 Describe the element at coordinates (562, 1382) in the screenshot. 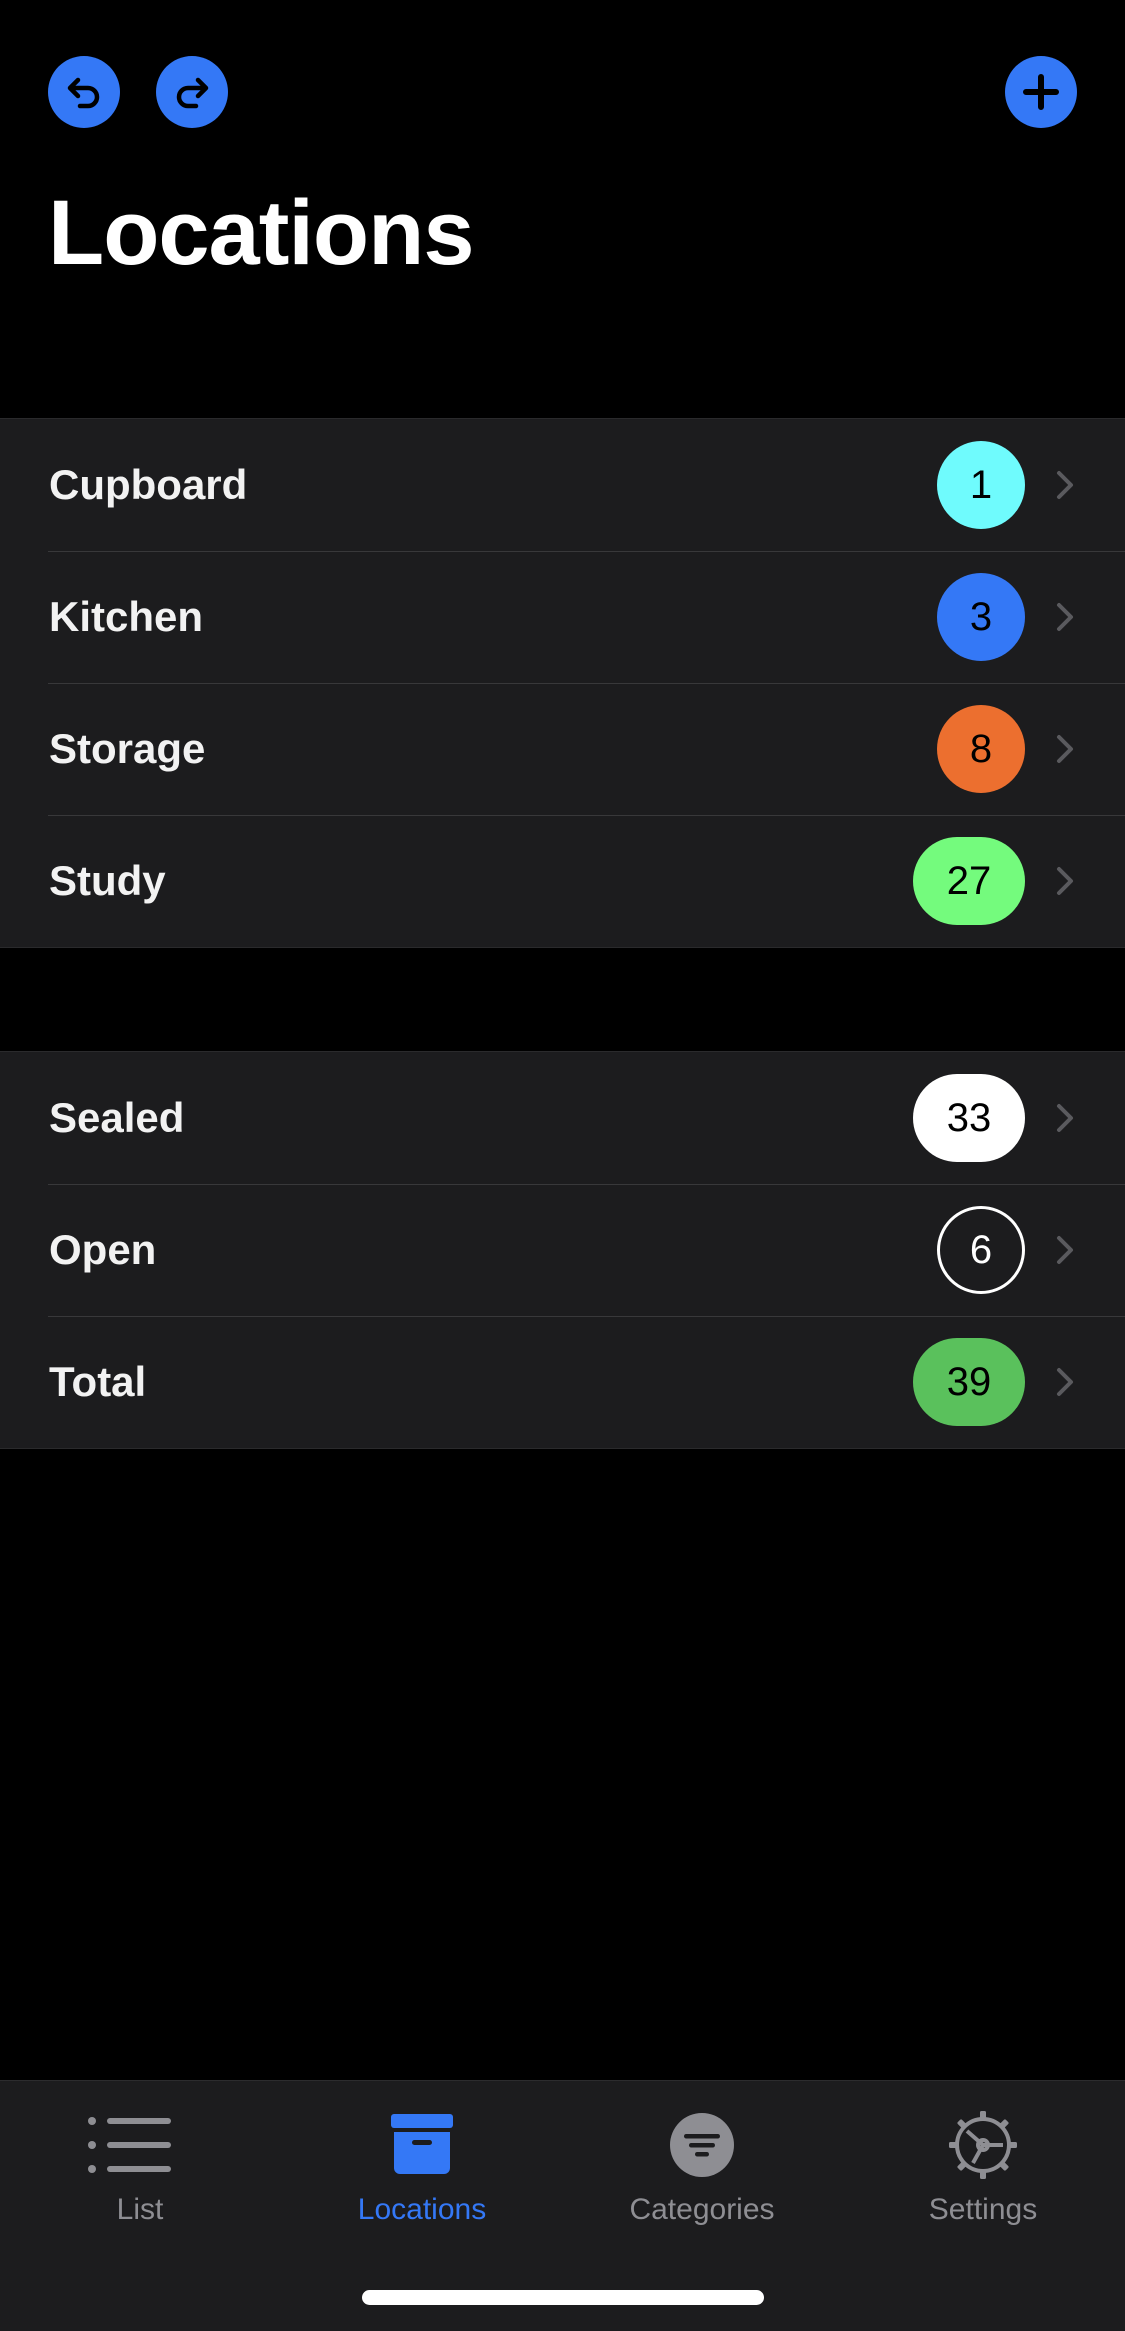

I see `status-row-total: Total 39` at that location.